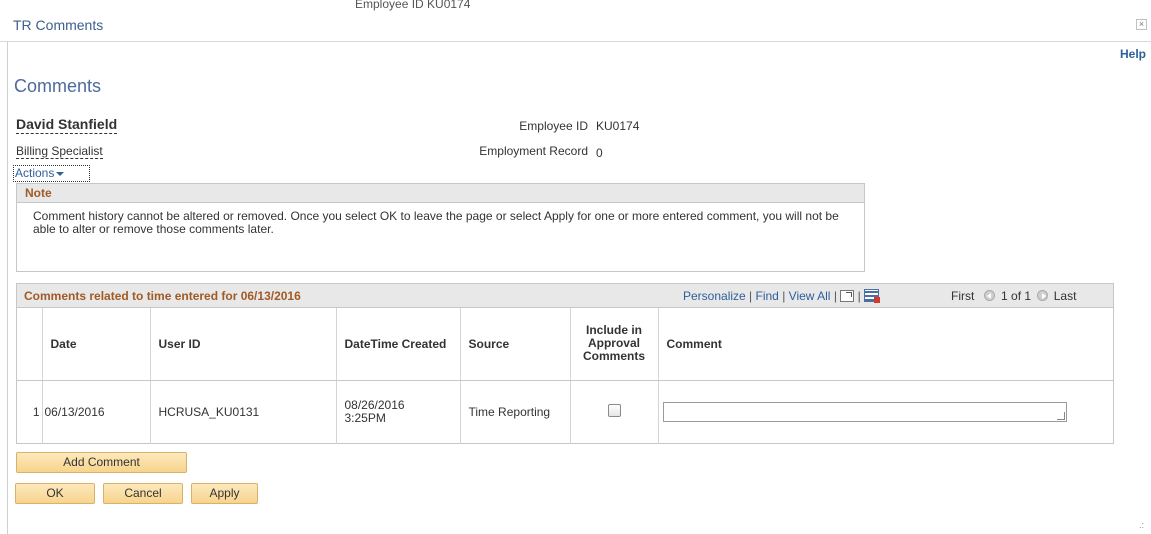 Image resolution: width=1151 pixels, height=534 pixels. What do you see at coordinates (810, 296) in the screenshot?
I see `view-all-link: View All` at bounding box center [810, 296].